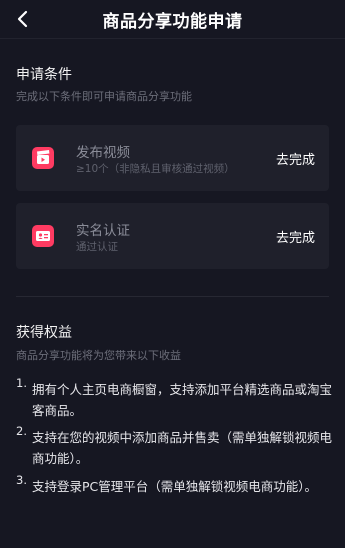 This screenshot has width=345, height=548. I want to click on benefit-item: 1. 拥有个人主页电商橱窗，支持添加平台精选商品或淘宝客商品。, so click(175, 398).